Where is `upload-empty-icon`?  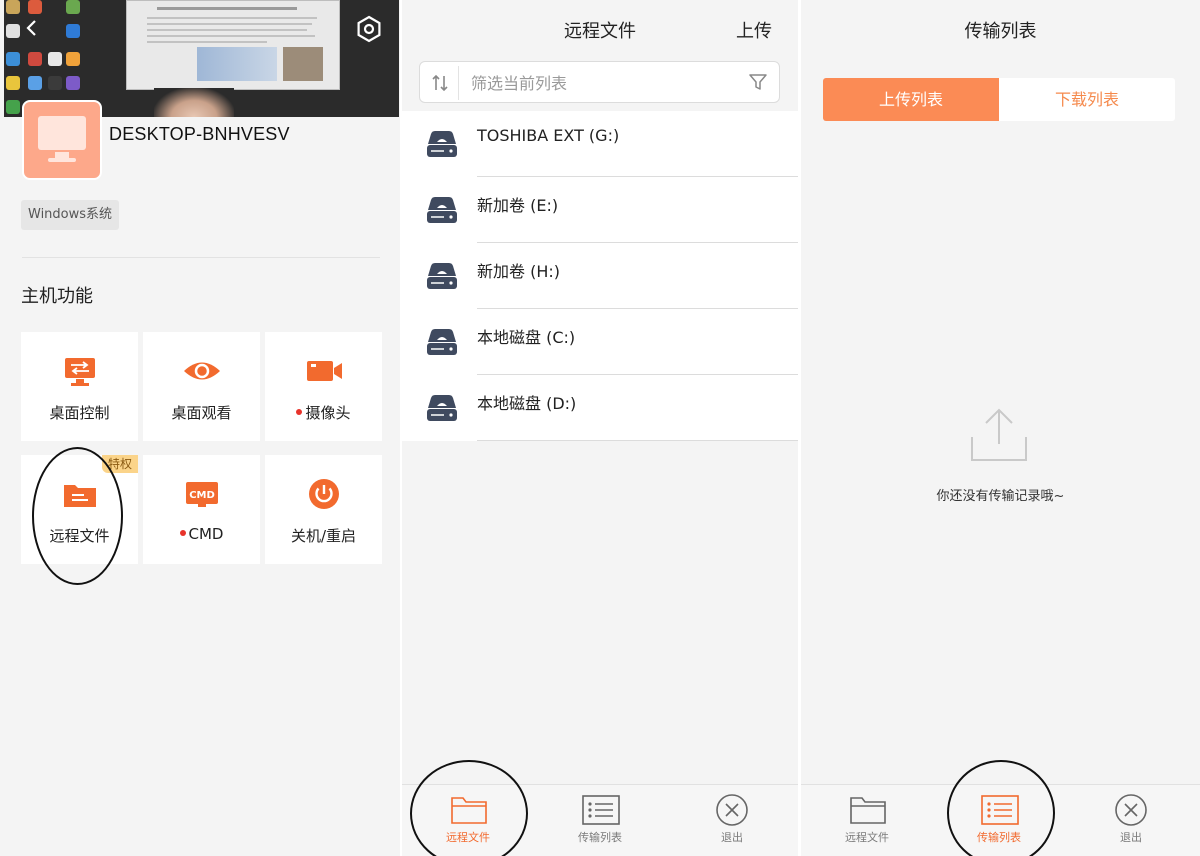 upload-empty-icon is located at coordinates (999, 434).